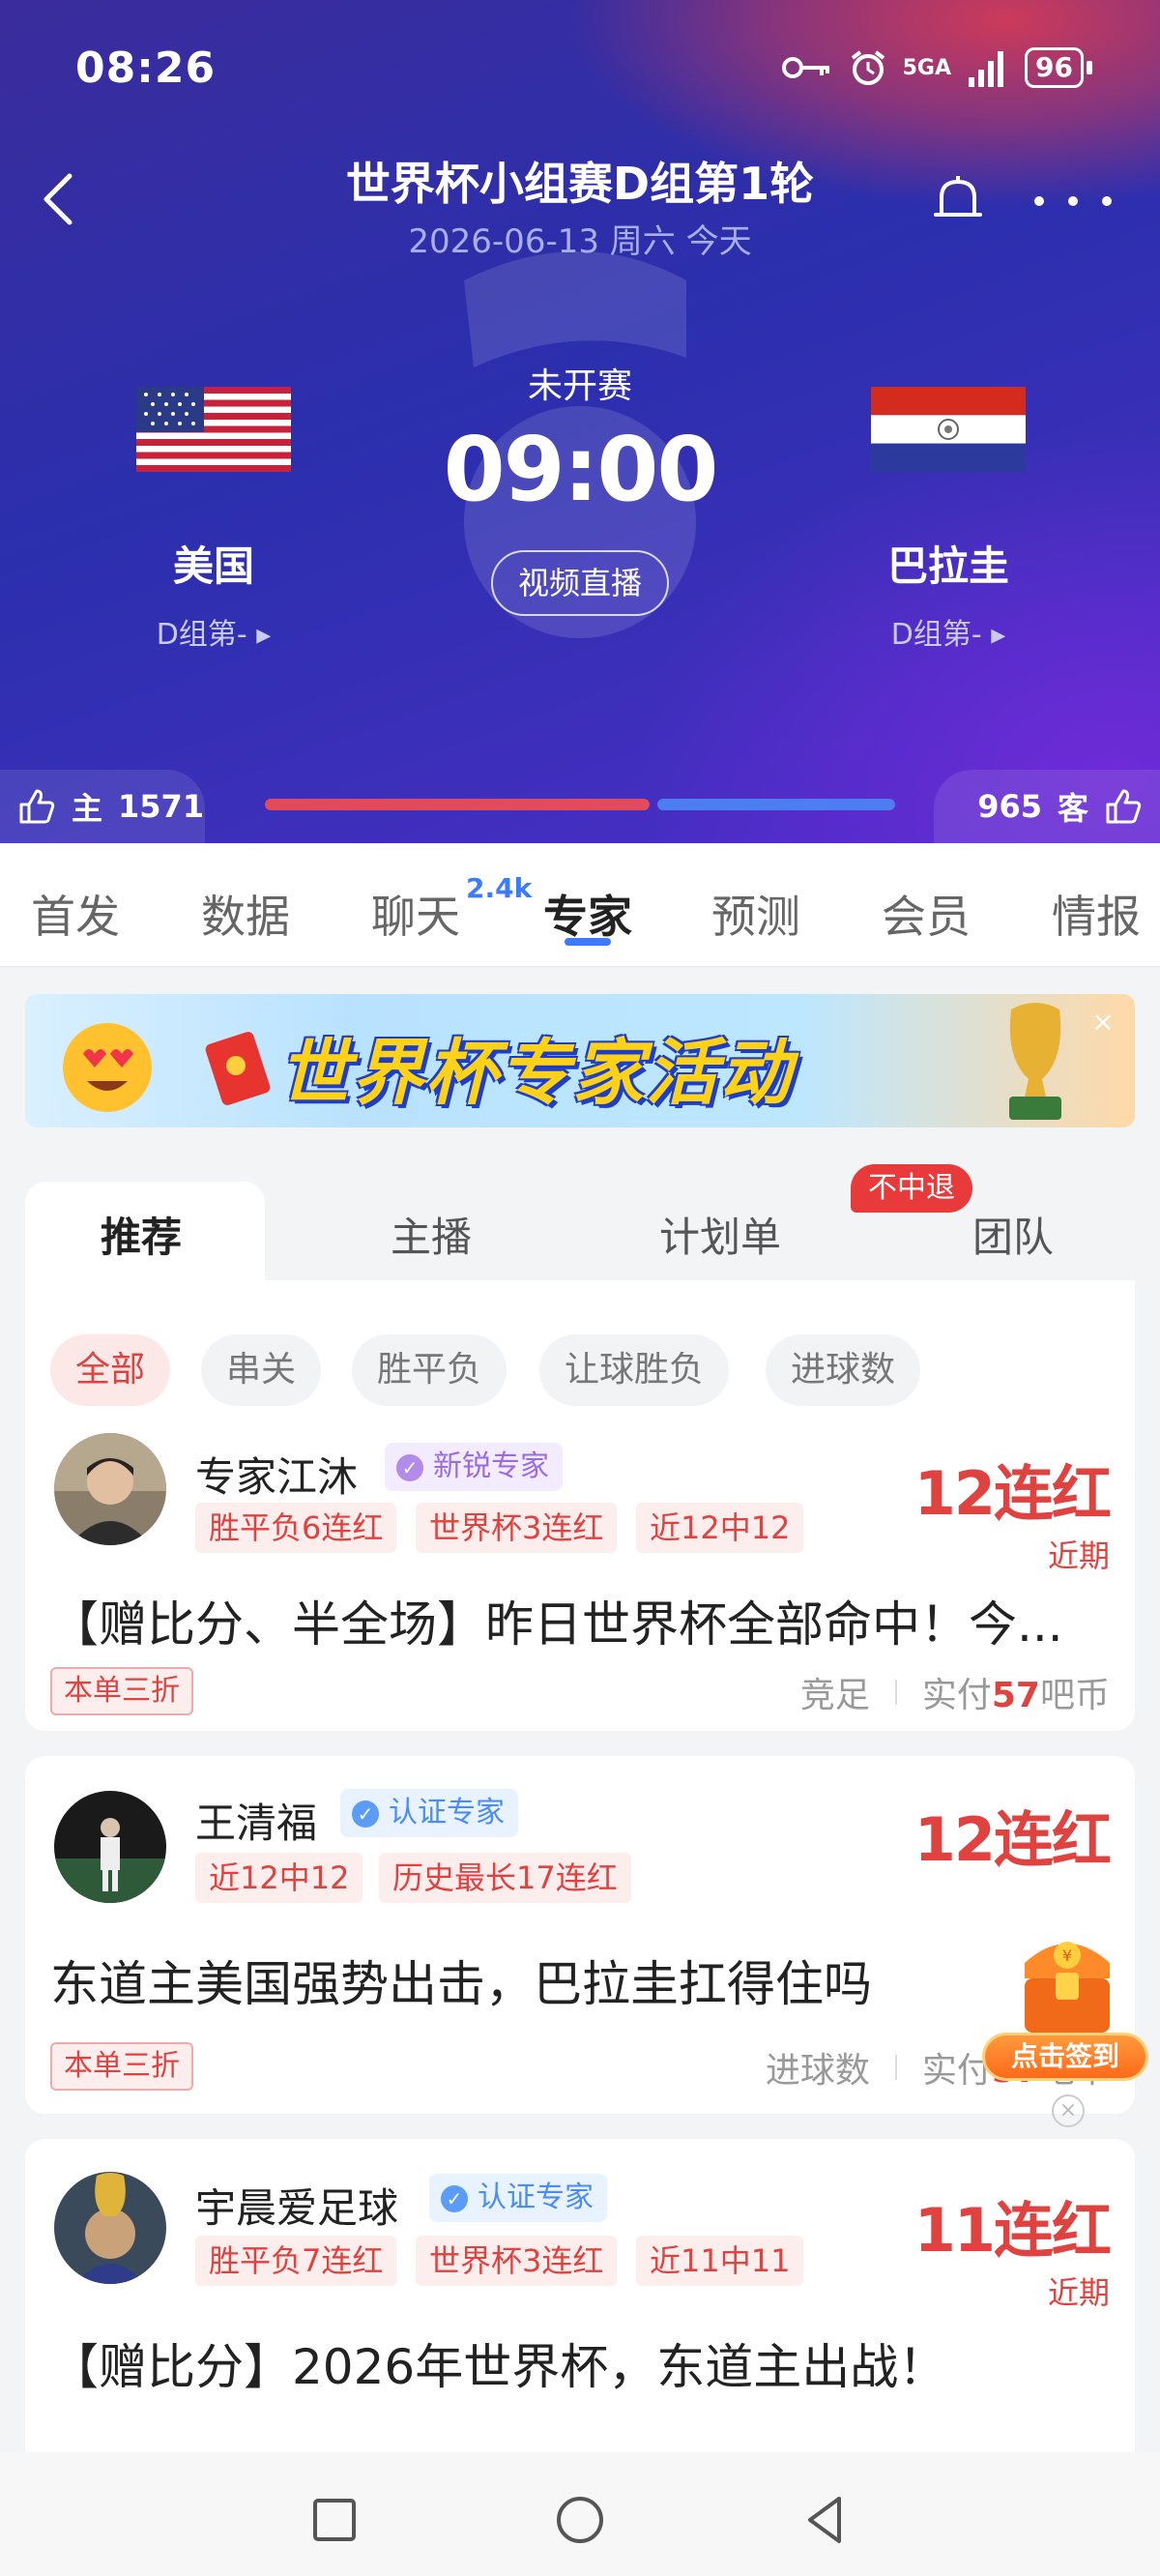  I want to click on article-price: 实付57吧币, so click(1016, 1695).